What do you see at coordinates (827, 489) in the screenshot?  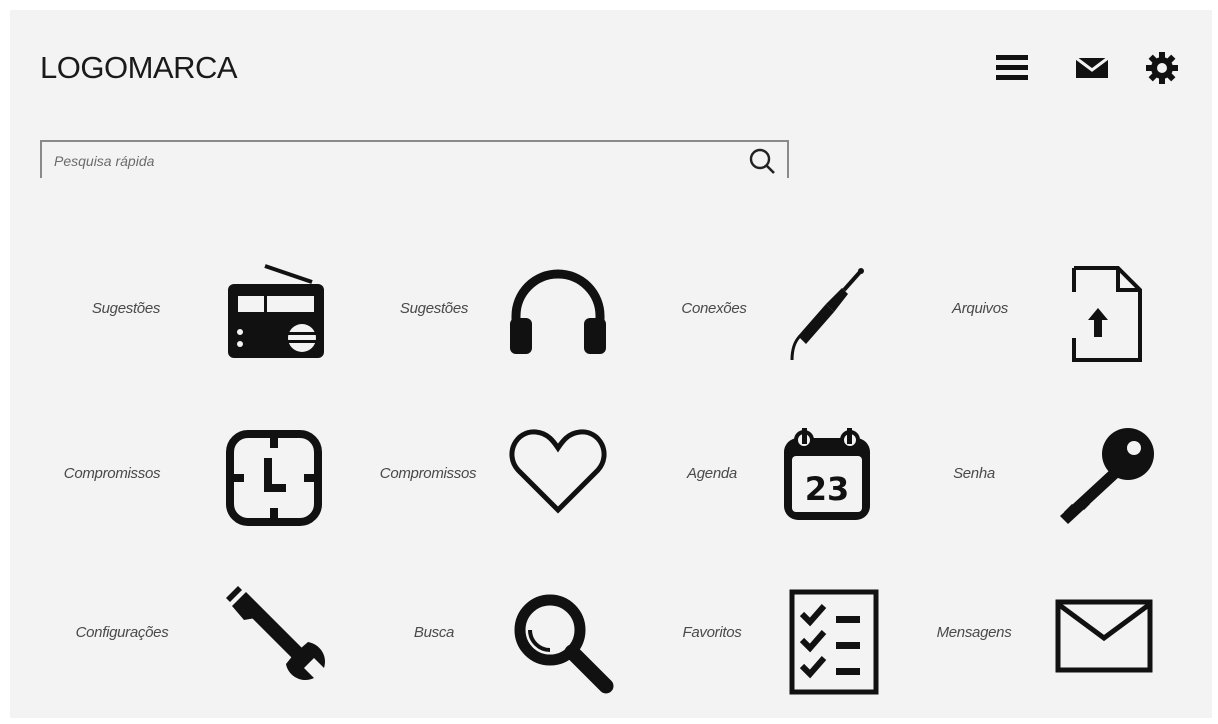 I see `calendar-day: 23` at bounding box center [827, 489].